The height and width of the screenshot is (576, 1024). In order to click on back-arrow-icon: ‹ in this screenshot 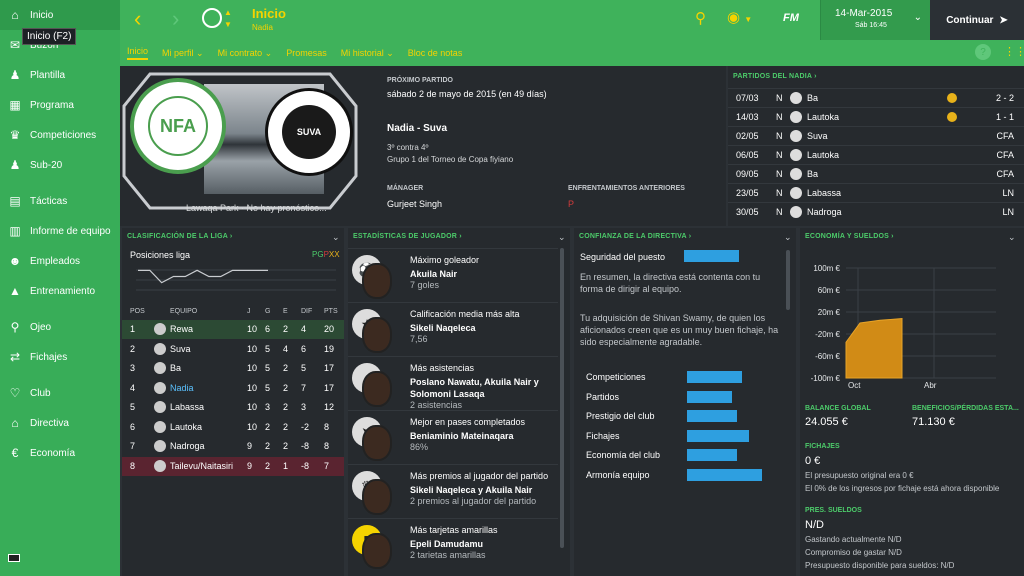, I will do `click(137, 19)`.